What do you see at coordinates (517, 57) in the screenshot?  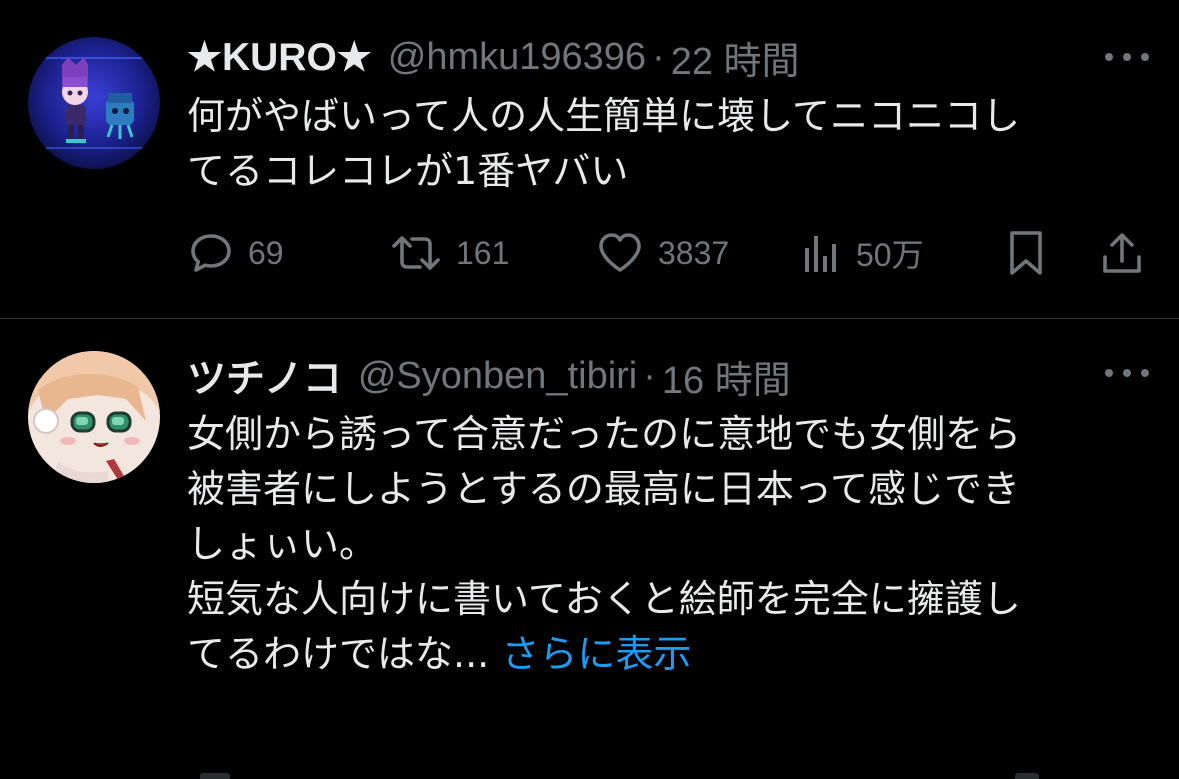 I see `user-handle: @hmku196396` at bounding box center [517, 57].